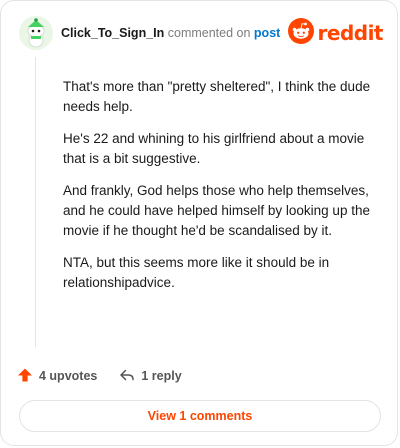  I want to click on post-link: post, so click(267, 33).